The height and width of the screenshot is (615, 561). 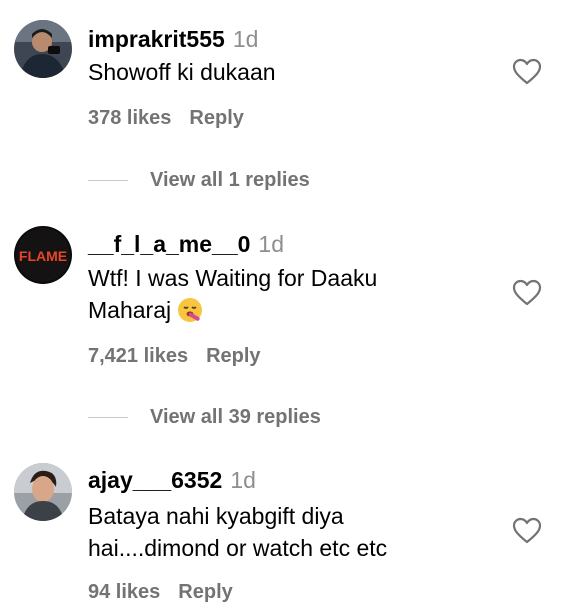 I want to click on comment-meta: 378 likes Reply, so click(x=166, y=118).